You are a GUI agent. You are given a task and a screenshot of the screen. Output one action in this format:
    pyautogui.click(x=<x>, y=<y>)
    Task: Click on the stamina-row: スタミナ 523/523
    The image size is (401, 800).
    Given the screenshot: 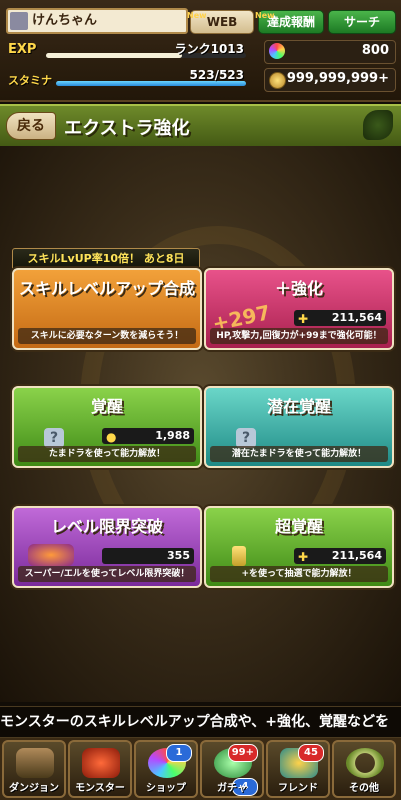 What is the action you would take?
    pyautogui.click(x=127, y=79)
    